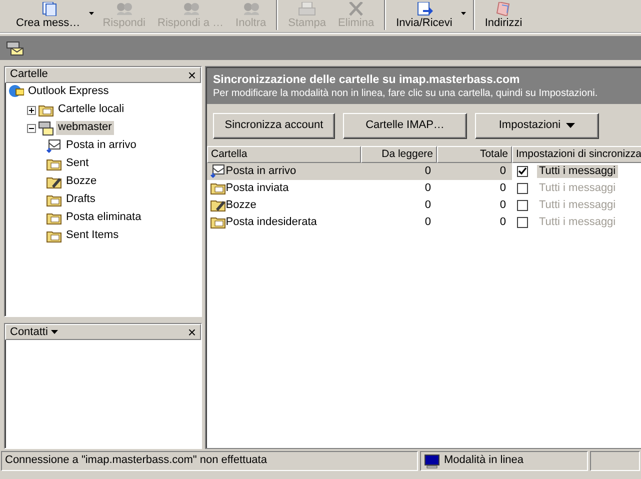 This screenshot has height=479, width=641. What do you see at coordinates (92, 236) in the screenshot?
I see `tree-item: Sent Items` at bounding box center [92, 236].